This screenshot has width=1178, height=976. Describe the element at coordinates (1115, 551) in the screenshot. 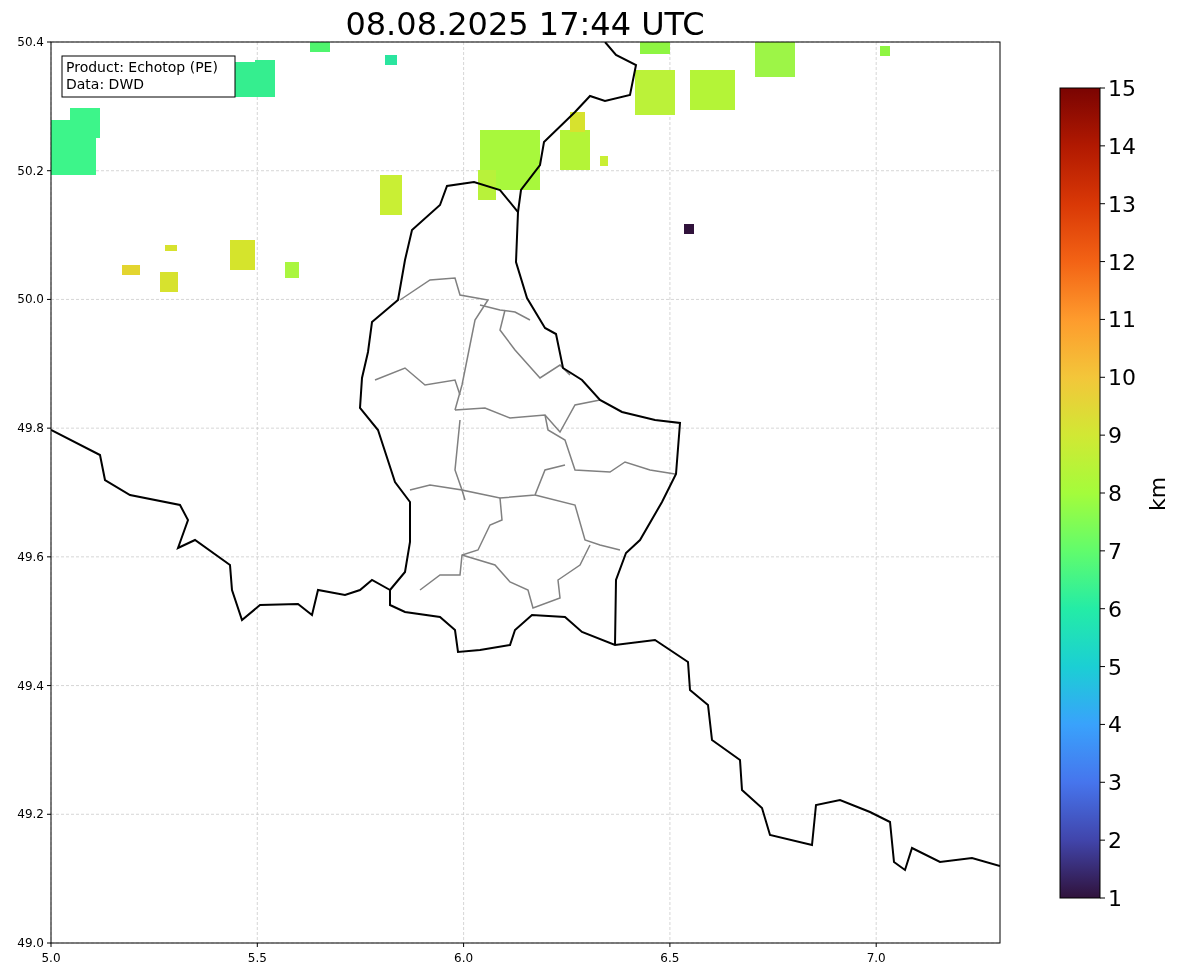

I see `colorbar-tick-label: 7` at that location.